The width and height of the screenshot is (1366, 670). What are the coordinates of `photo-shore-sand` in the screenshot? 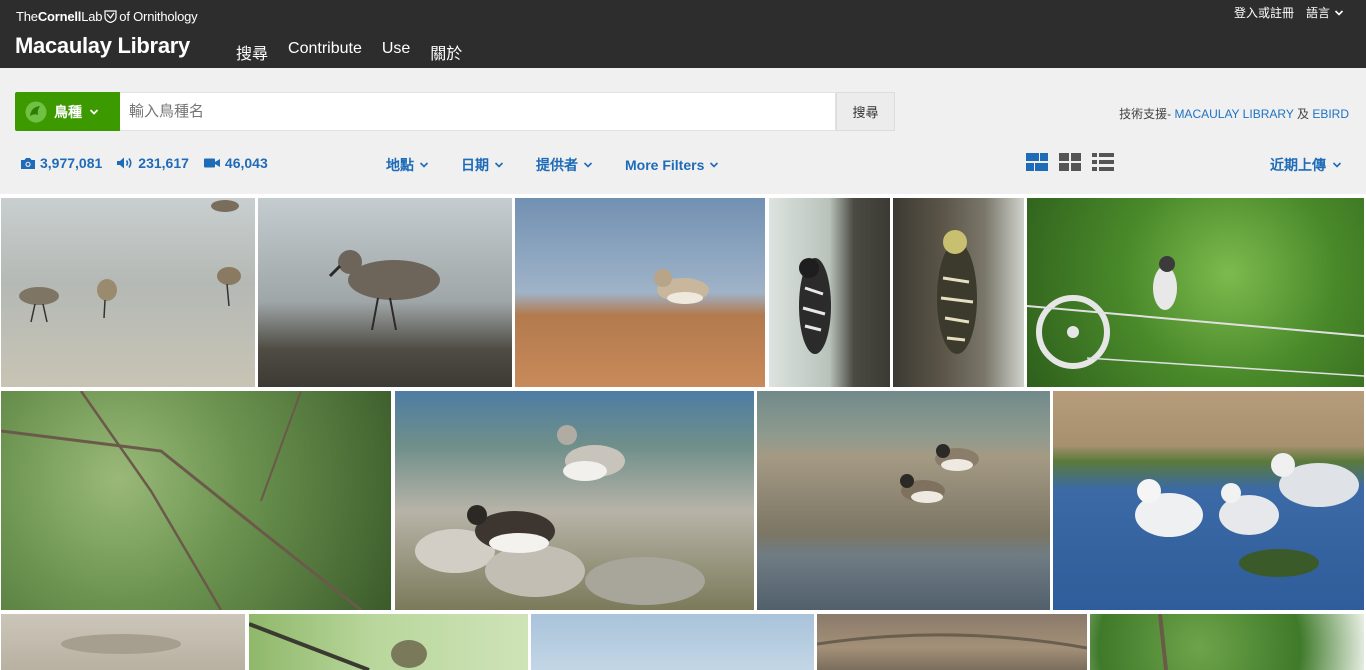 It's located at (121, 644).